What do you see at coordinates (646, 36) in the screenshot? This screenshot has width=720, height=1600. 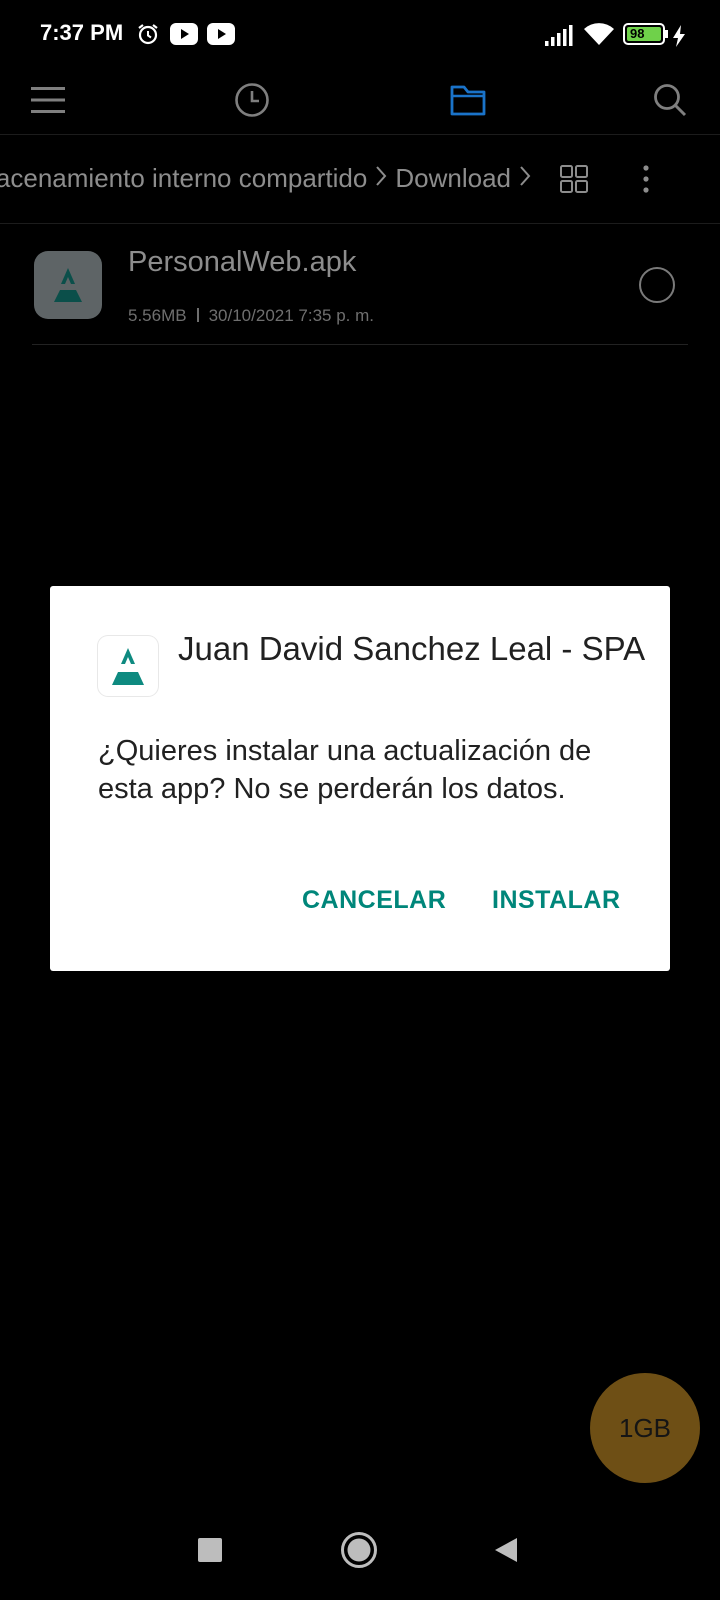 I see `battery-icon: 98` at bounding box center [646, 36].